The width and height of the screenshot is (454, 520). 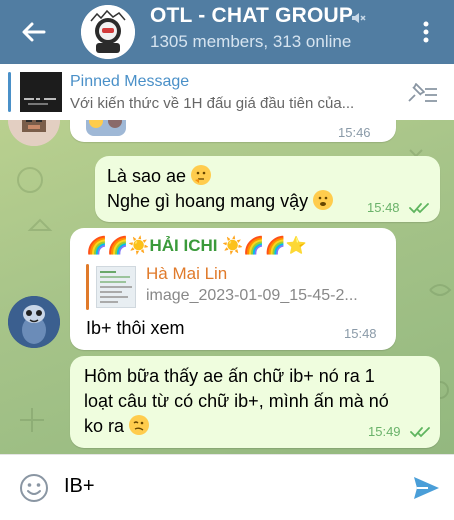 What do you see at coordinates (384, 431) in the screenshot?
I see `message-time: 15:49` at bounding box center [384, 431].